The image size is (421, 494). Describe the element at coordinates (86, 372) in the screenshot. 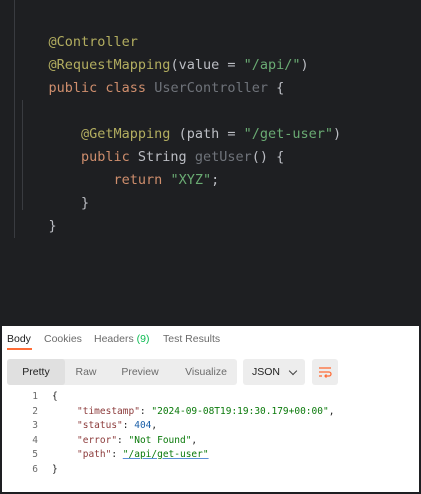

I see `view-mode-raw: Raw` at that location.